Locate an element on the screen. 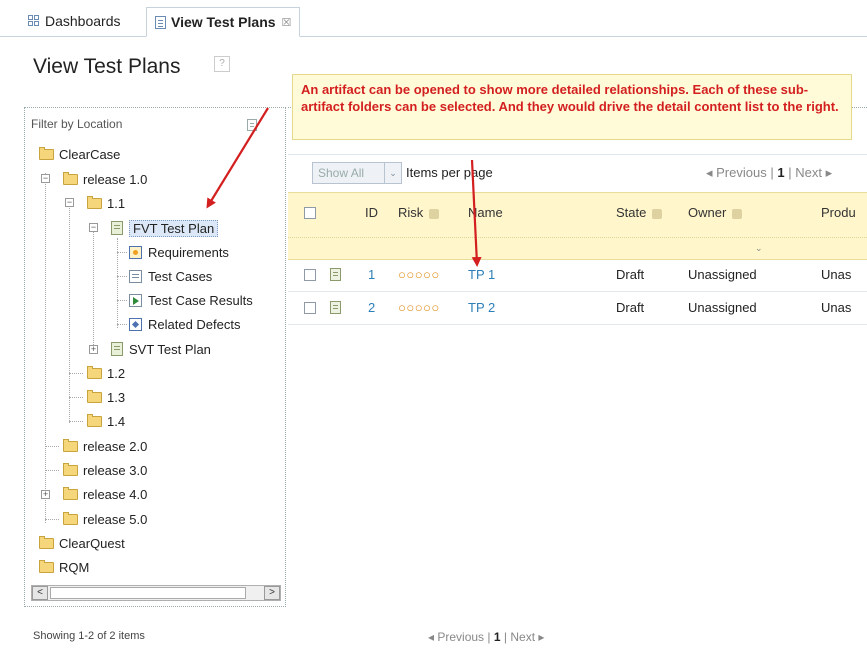 This screenshot has height=652, width=867. tree-item-1-4: 1.4 is located at coordinates (106, 421).